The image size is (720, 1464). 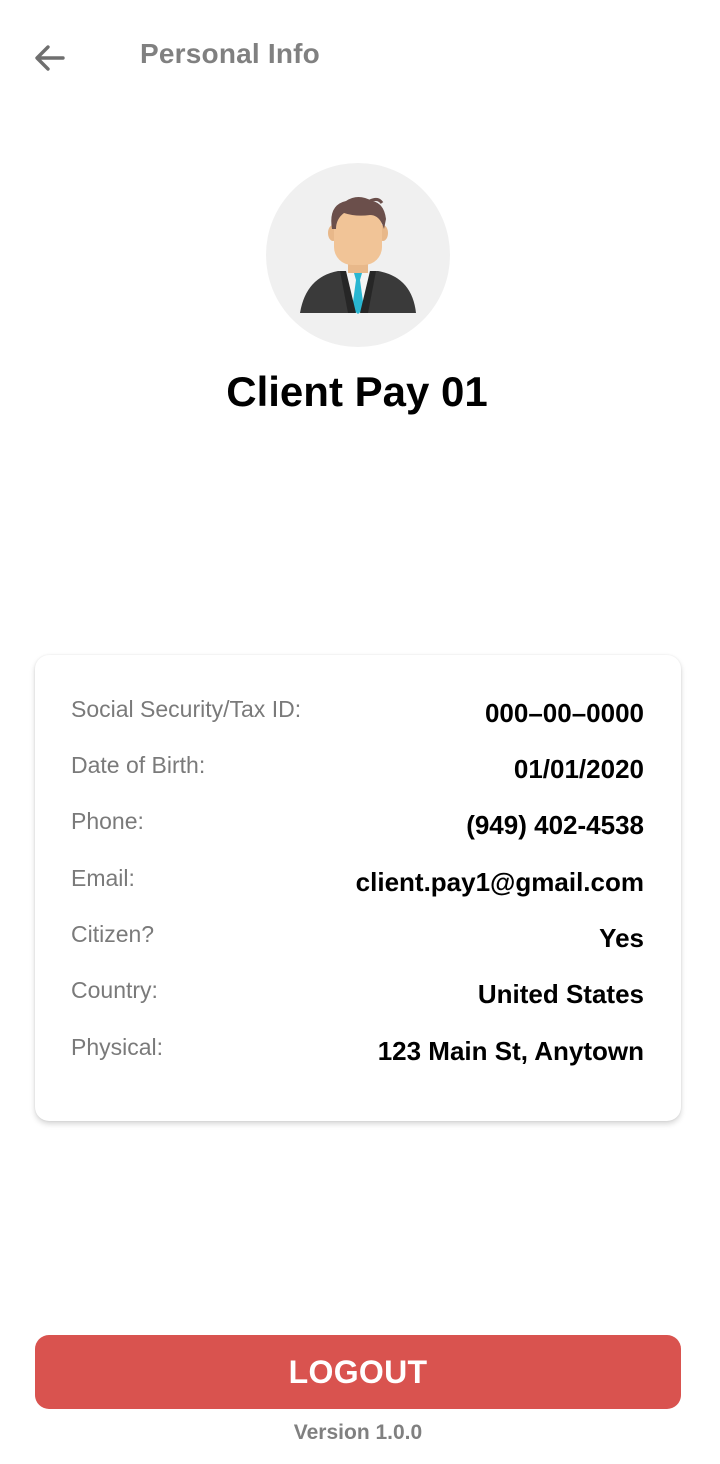 What do you see at coordinates (103, 878) in the screenshot?
I see `email-label: Email:` at bounding box center [103, 878].